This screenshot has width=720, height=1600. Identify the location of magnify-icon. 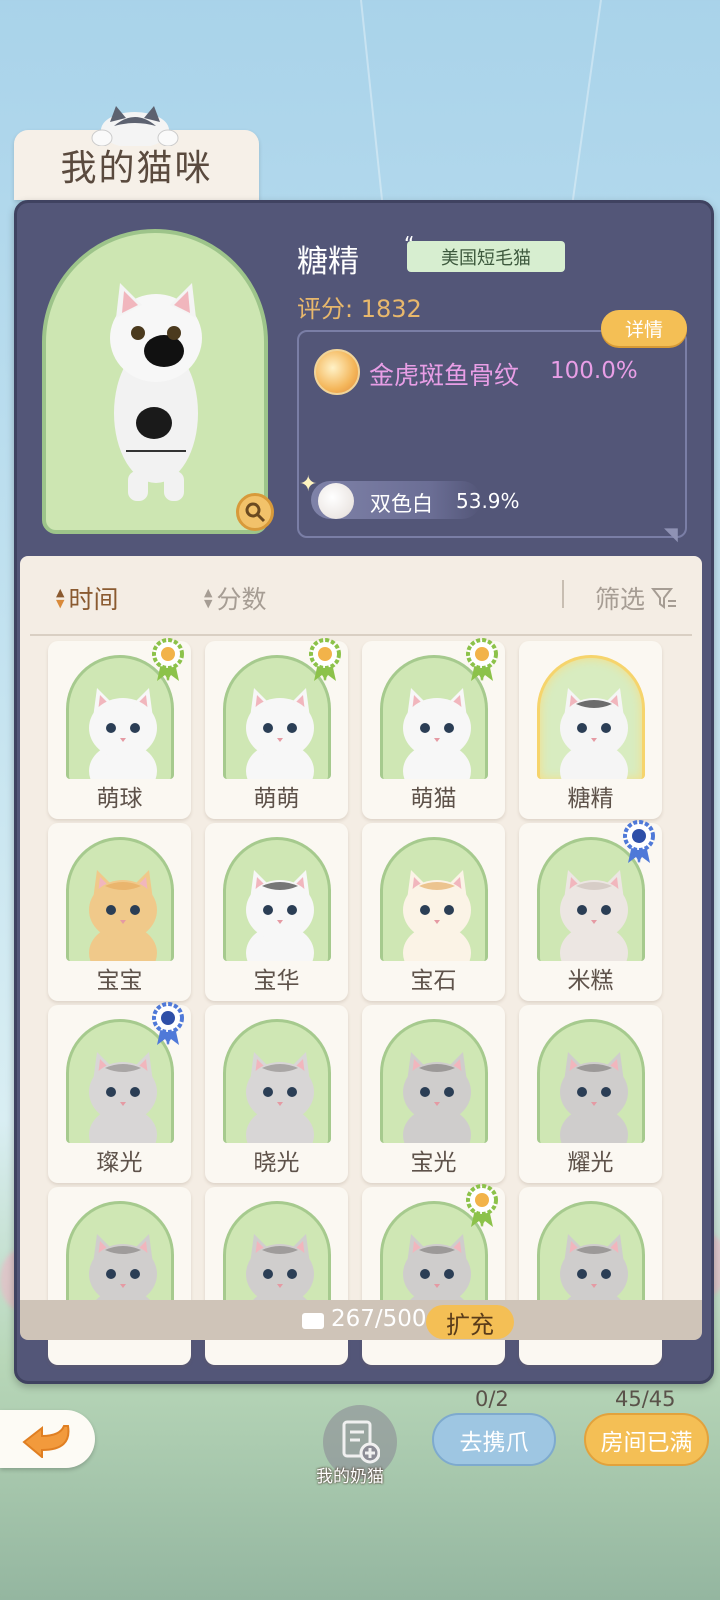
(255, 512).